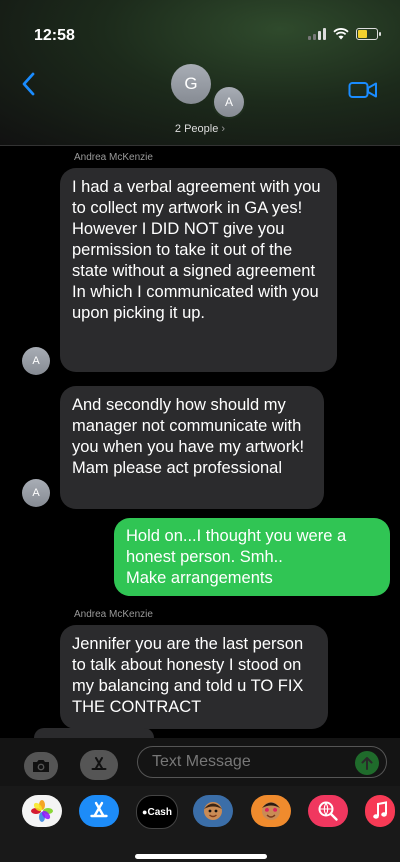  What do you see at coordinates (317, 34) in the screenshot?
I see `cellular-signal-icon` at bounding box center [317, 34].